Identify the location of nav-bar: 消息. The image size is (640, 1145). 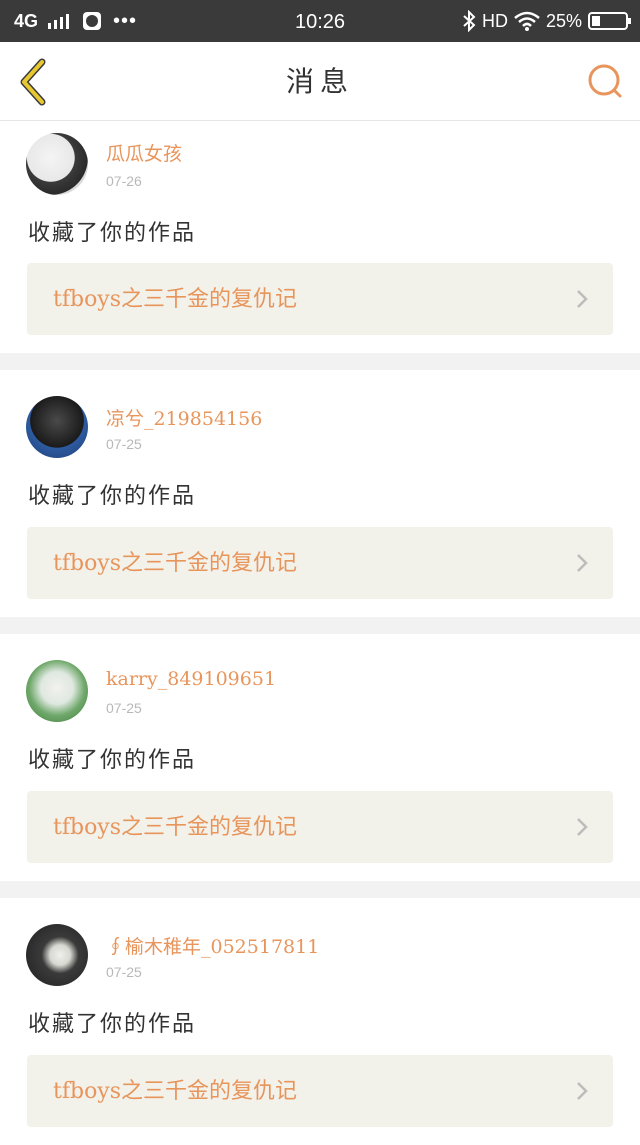
(320, 81).